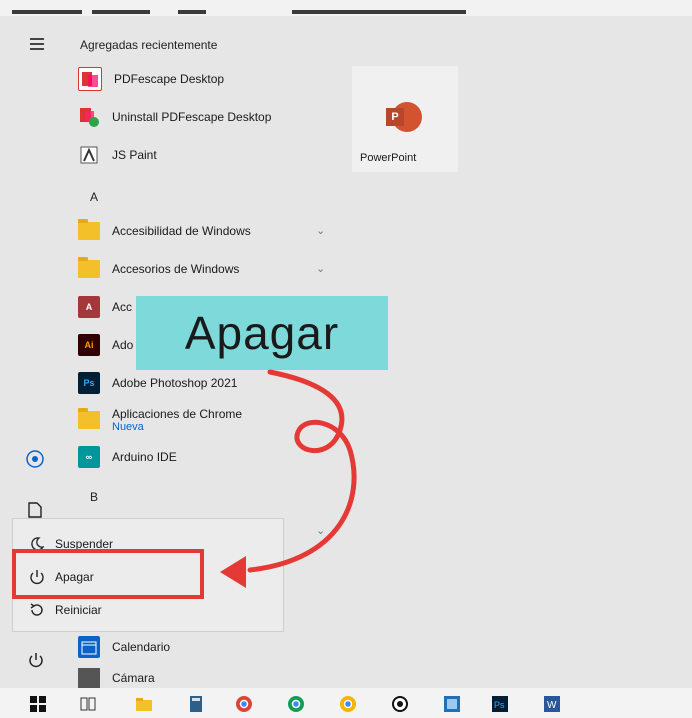  Describe the element at coordinates (144, 704) in the screenshot. I see `file-explorer-icon` at that location.